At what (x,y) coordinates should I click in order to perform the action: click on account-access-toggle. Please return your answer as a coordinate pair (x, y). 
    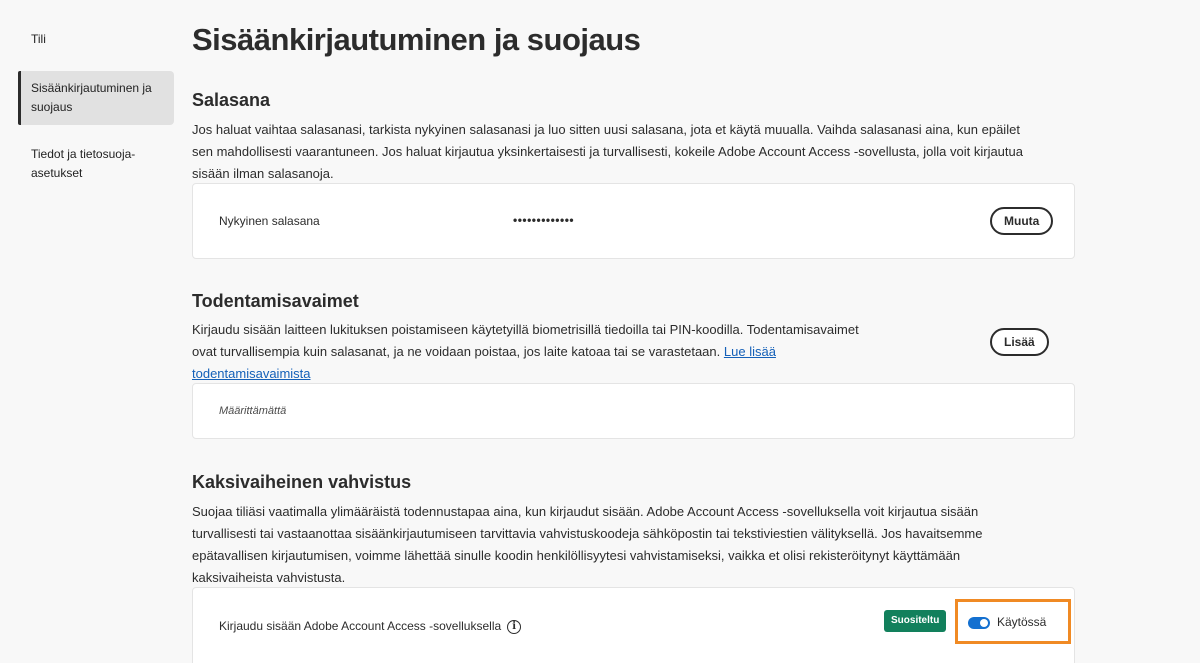
    Looking at the image, I should click on (979, 623).